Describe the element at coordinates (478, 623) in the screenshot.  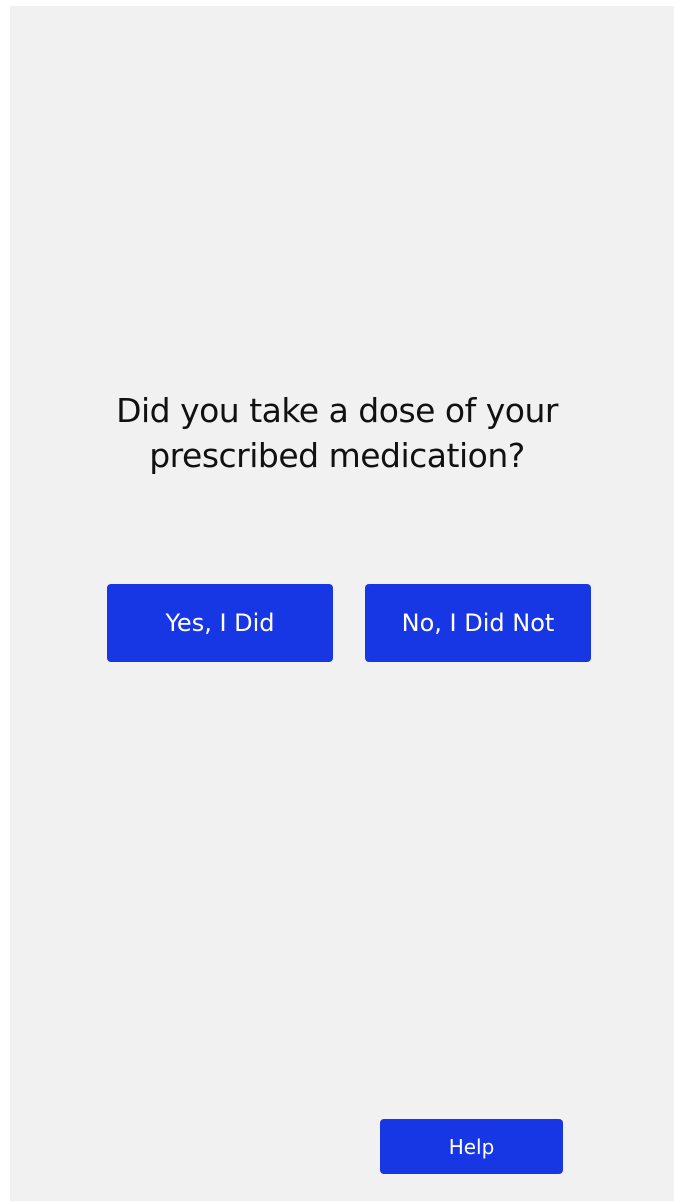
I see `no-button: No, I Did Not` at that location.